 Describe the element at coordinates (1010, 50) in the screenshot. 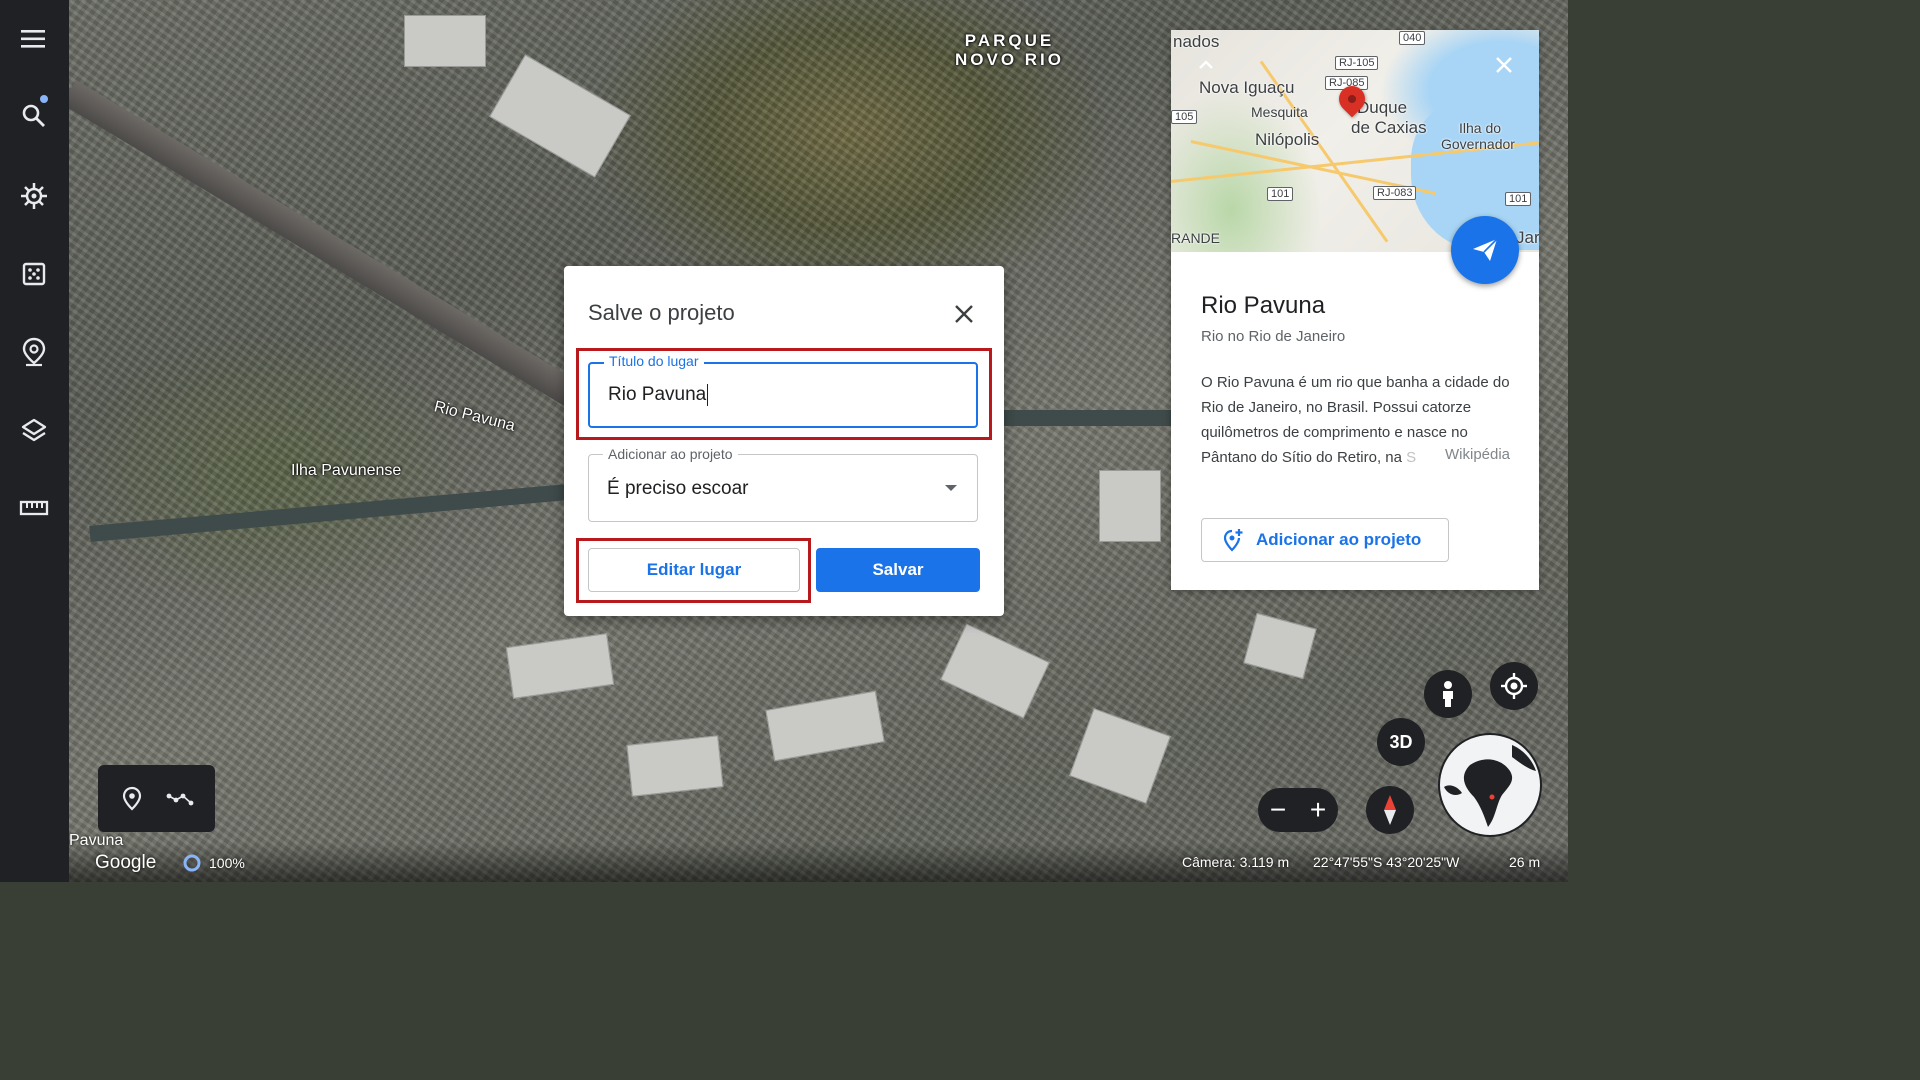

I see `map-label-parque-novo-rio: PARQUE NOVO RIO` at that location.